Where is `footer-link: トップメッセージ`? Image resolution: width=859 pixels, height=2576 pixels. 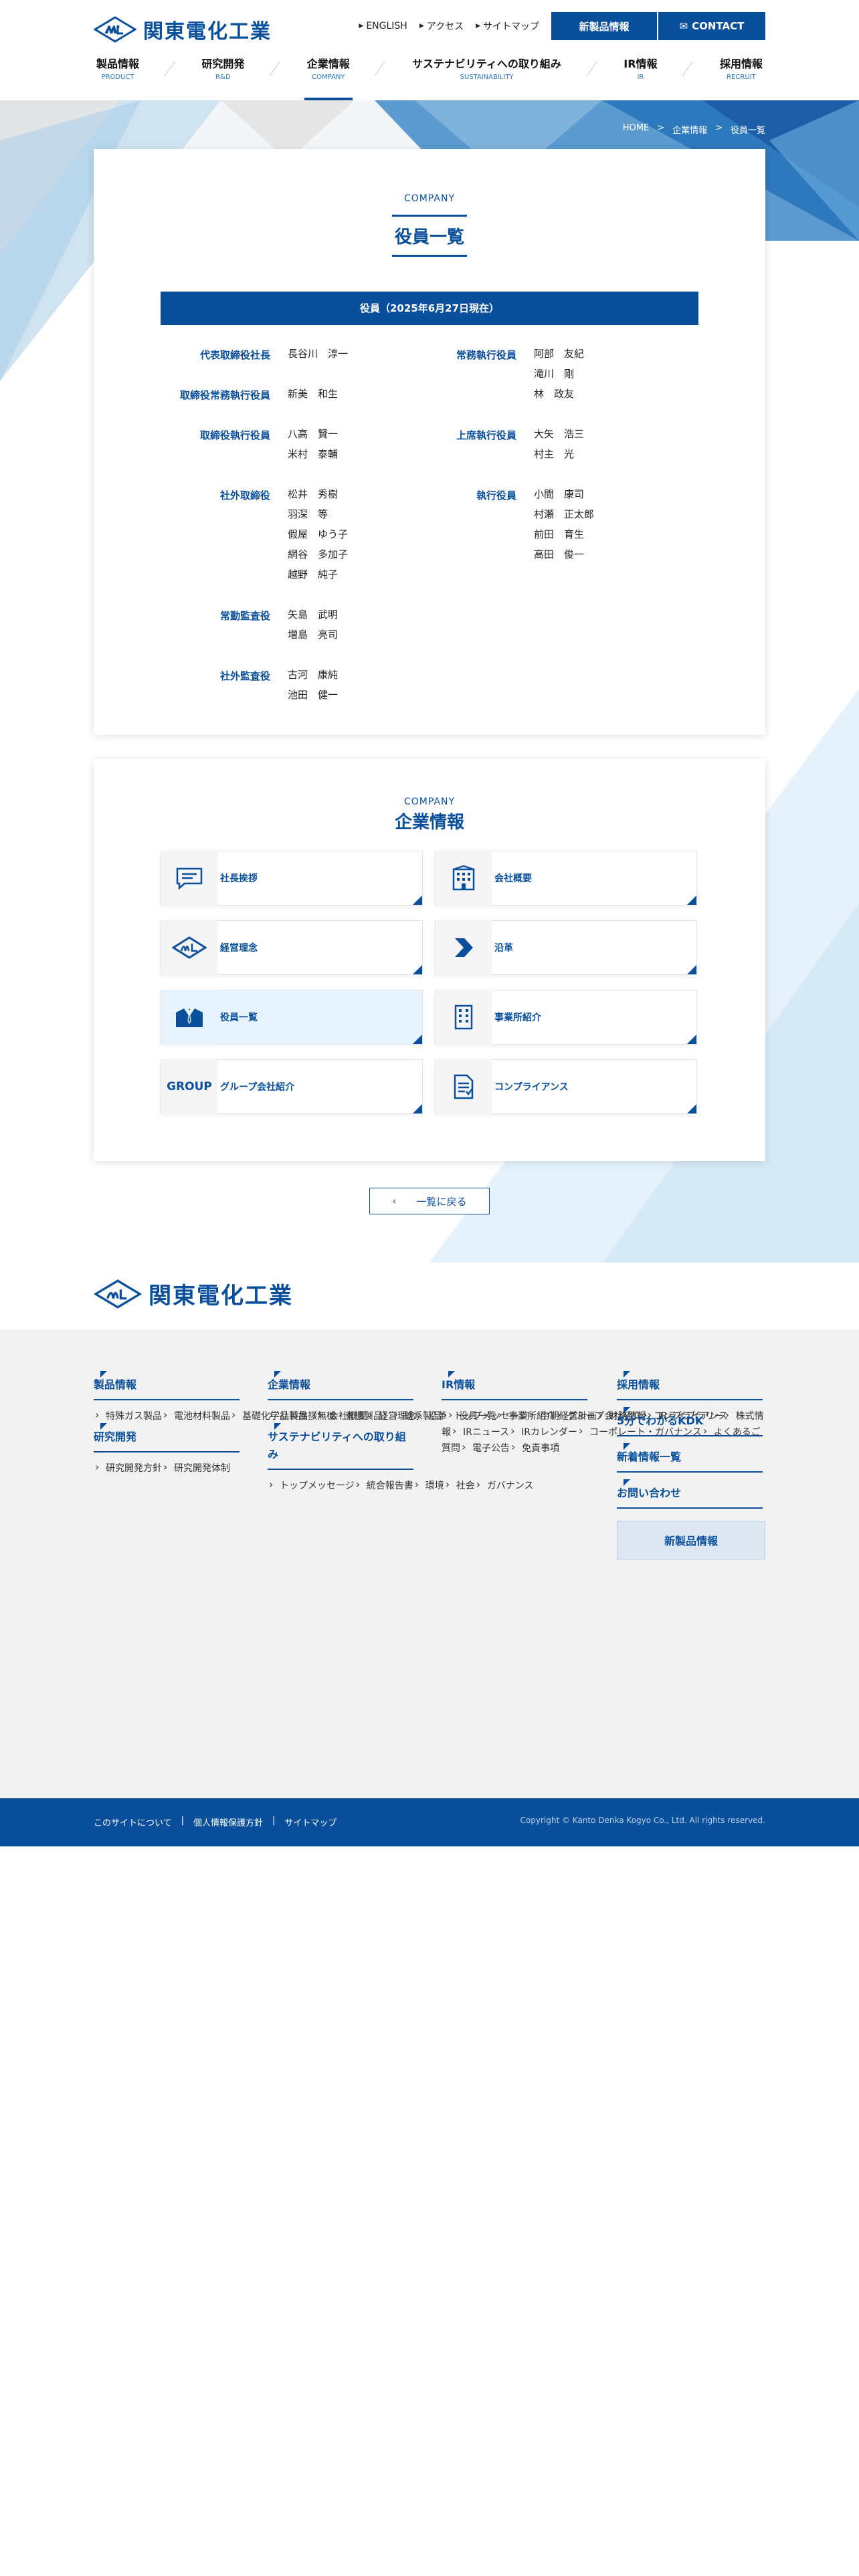 footer-link: トップメッセージ is located at coordinates (311, 1486).